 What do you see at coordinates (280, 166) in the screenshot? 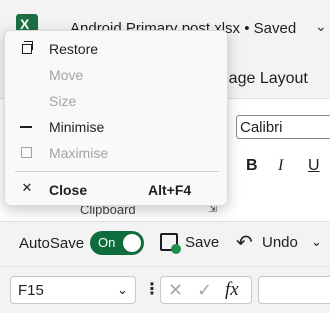
I see `italic-button: I` at bounding box center [280, 166].